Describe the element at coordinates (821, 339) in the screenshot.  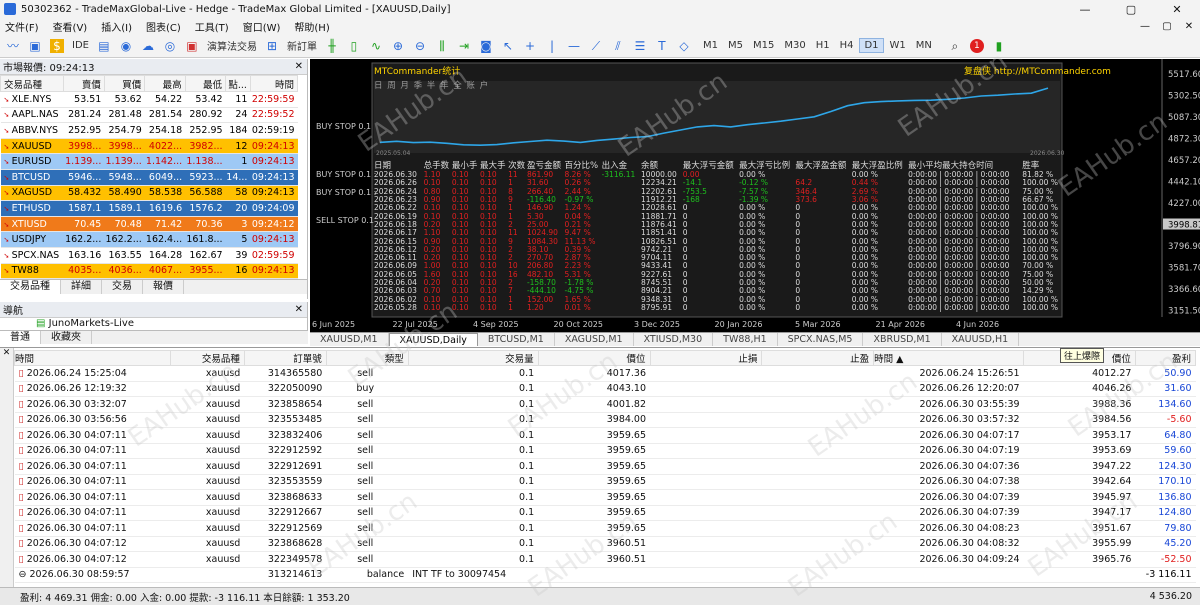
I see `chart-tab-6: SPCX.NAS,M5` at that location.